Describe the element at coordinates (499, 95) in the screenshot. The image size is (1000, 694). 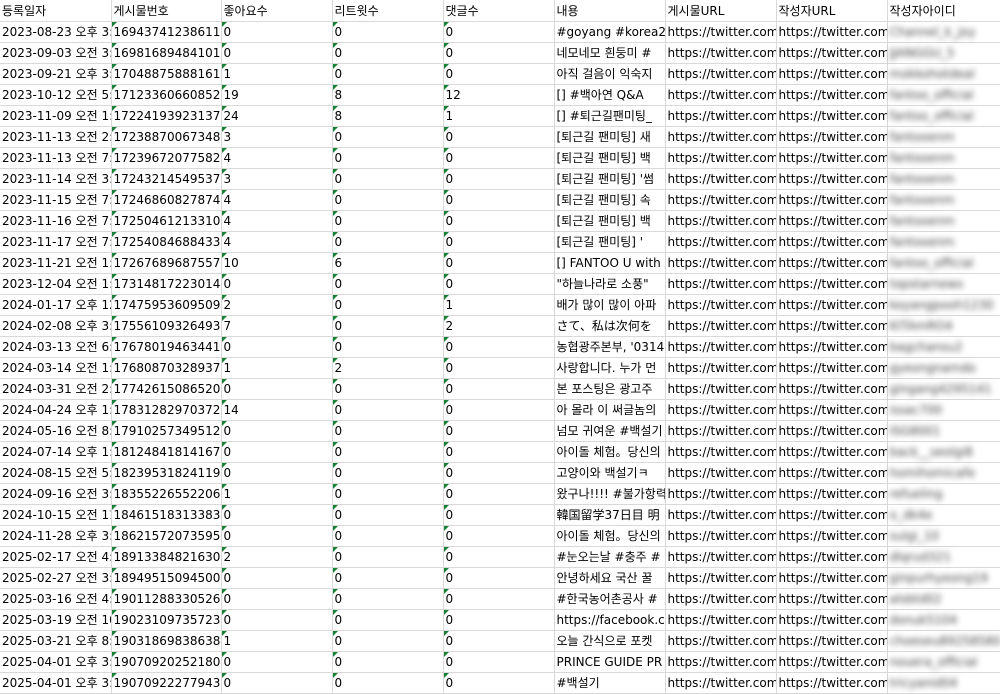
I see `comments-cell: 12` at that location.